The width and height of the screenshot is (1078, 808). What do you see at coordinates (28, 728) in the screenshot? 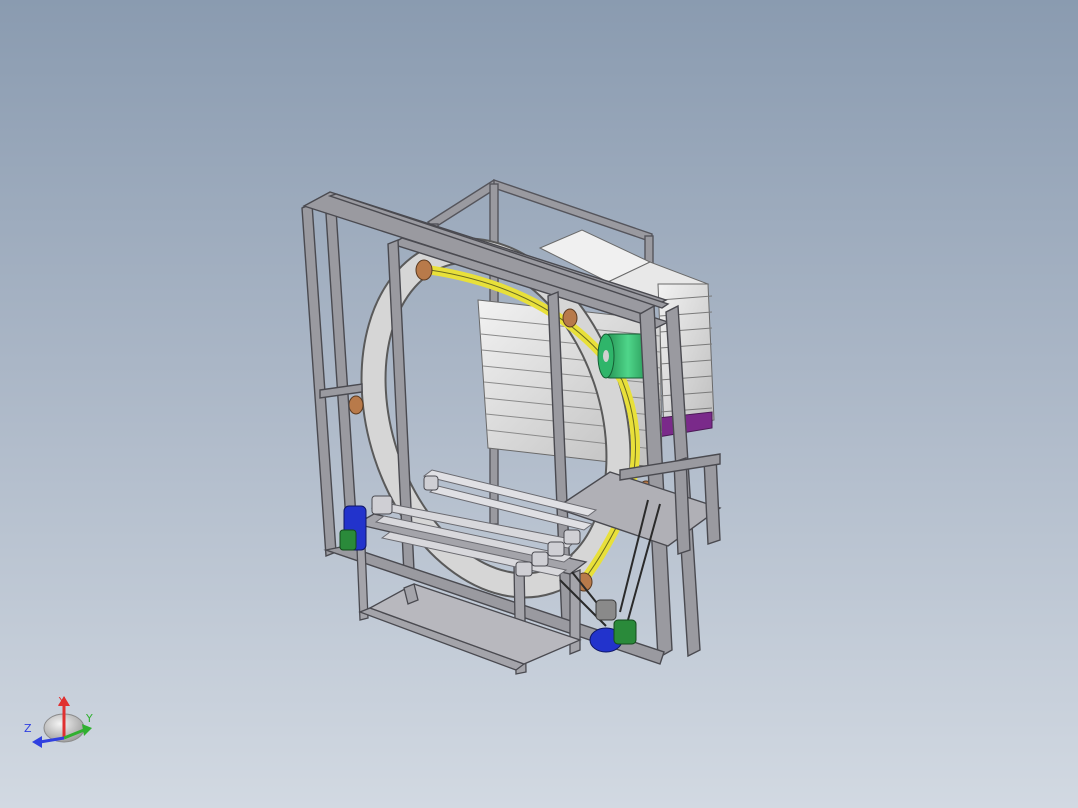
I see `triad-z-label: Z` at bounding box center [28, 728].